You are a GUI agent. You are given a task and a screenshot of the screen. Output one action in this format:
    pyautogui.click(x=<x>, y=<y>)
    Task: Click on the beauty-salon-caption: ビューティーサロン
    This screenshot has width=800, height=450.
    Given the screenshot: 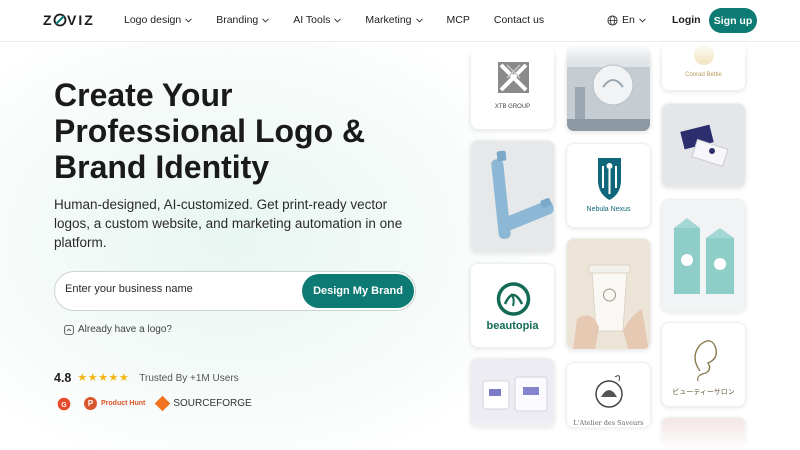 What is the action you would take?
    pyautogui.click(x=703, y=392)
    